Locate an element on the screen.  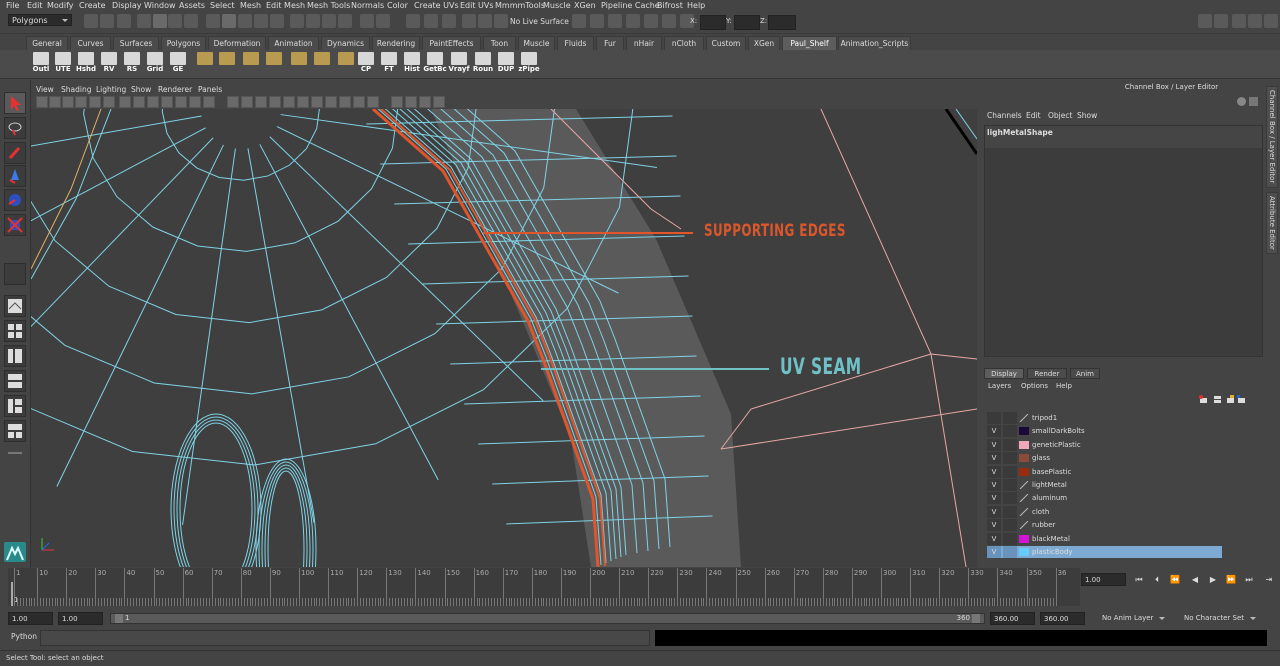
shelf-tab-nhair: nHair is located at coordinates (644, 43).